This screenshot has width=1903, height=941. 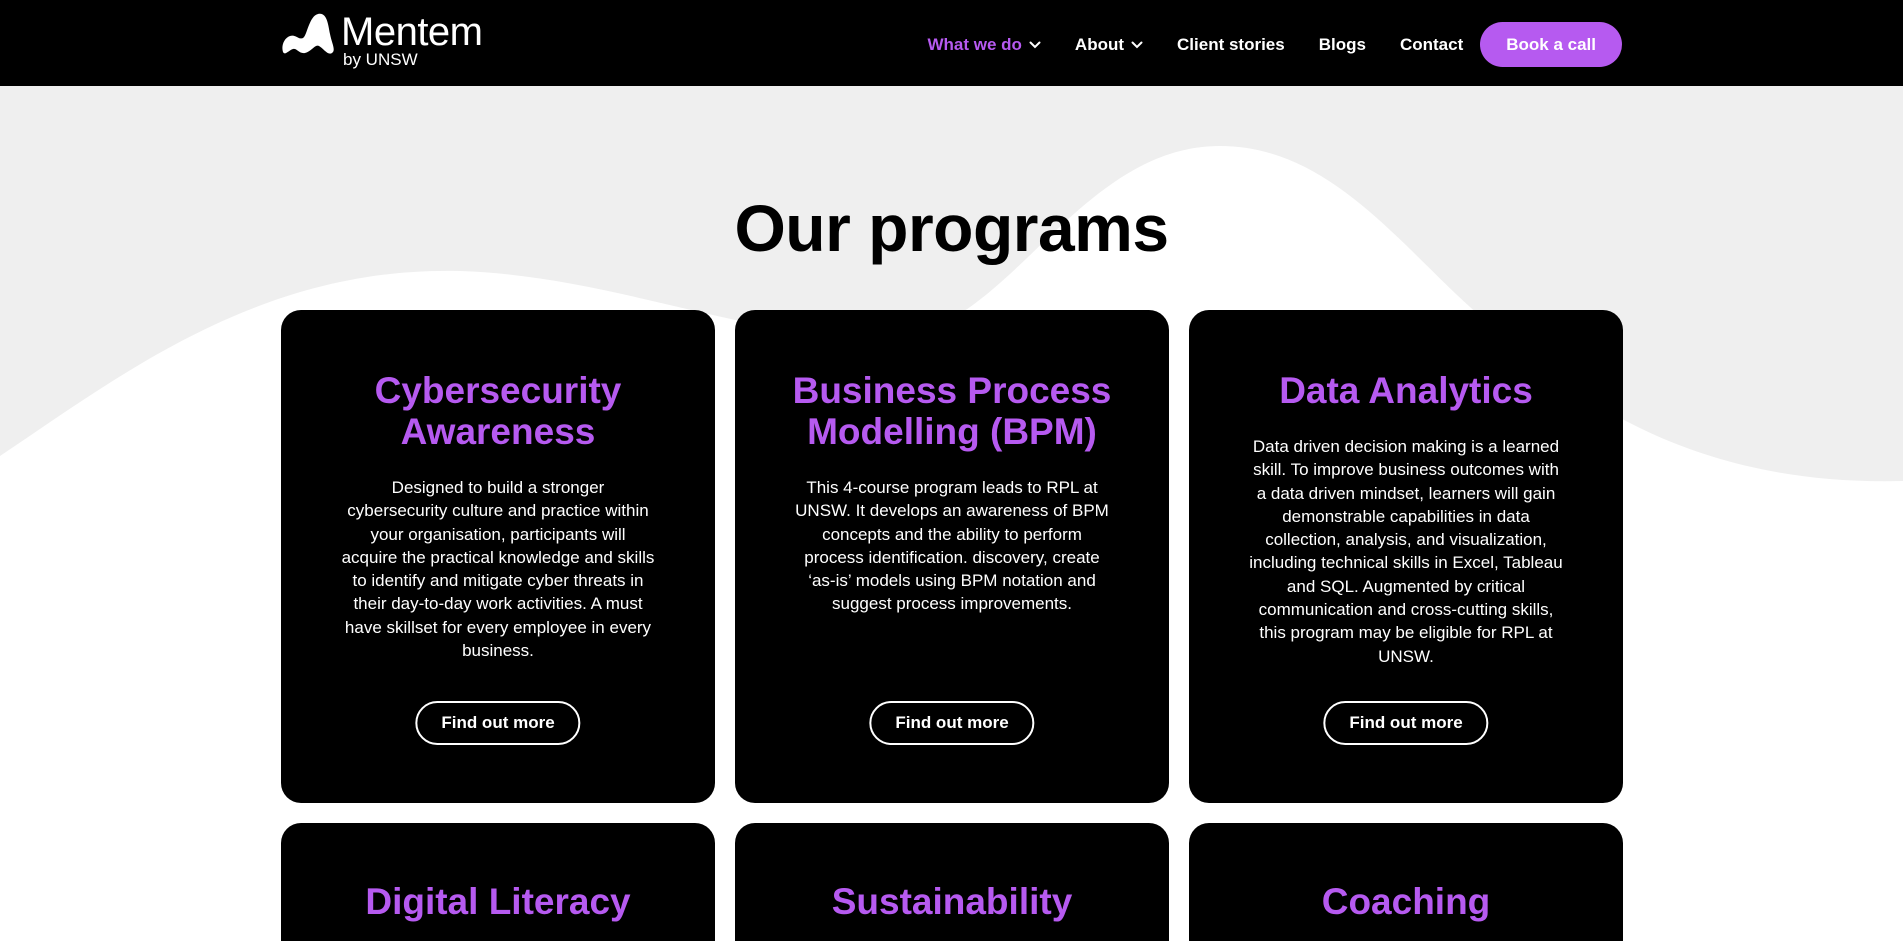 I want to click on mountain-wave-logo-icon, so click(x=308, y=33).